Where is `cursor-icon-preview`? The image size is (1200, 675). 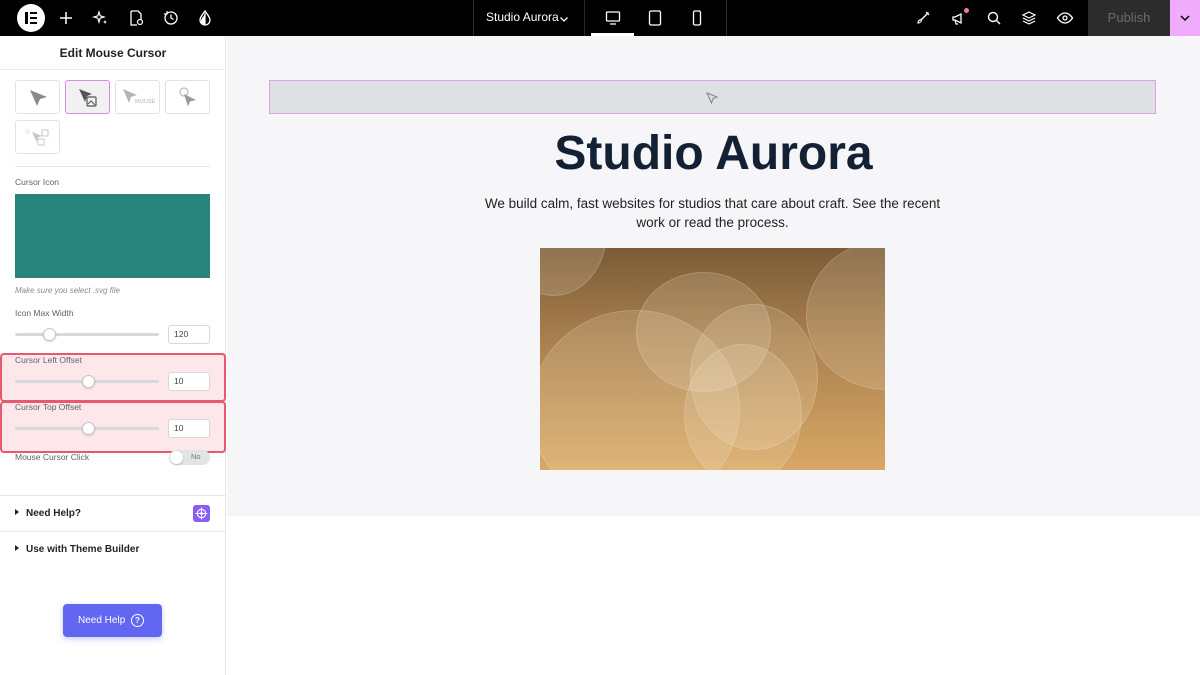
cursor-icon-preview is located at coordinates (112, 236).